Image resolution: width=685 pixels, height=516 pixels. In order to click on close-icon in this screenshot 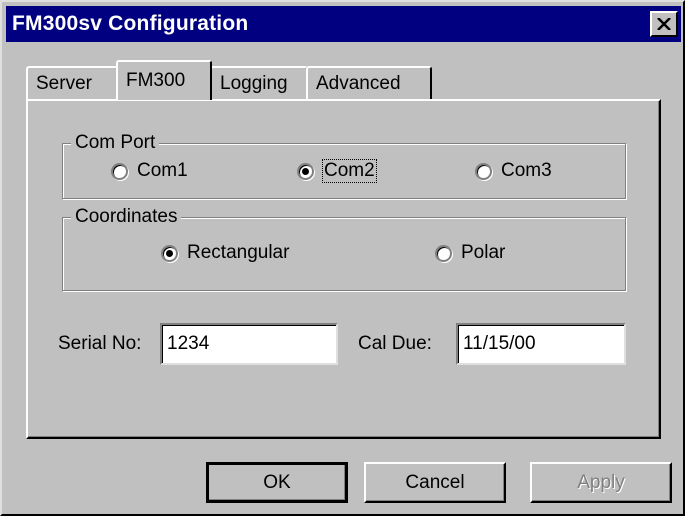, I will do `click(664, 24)`.